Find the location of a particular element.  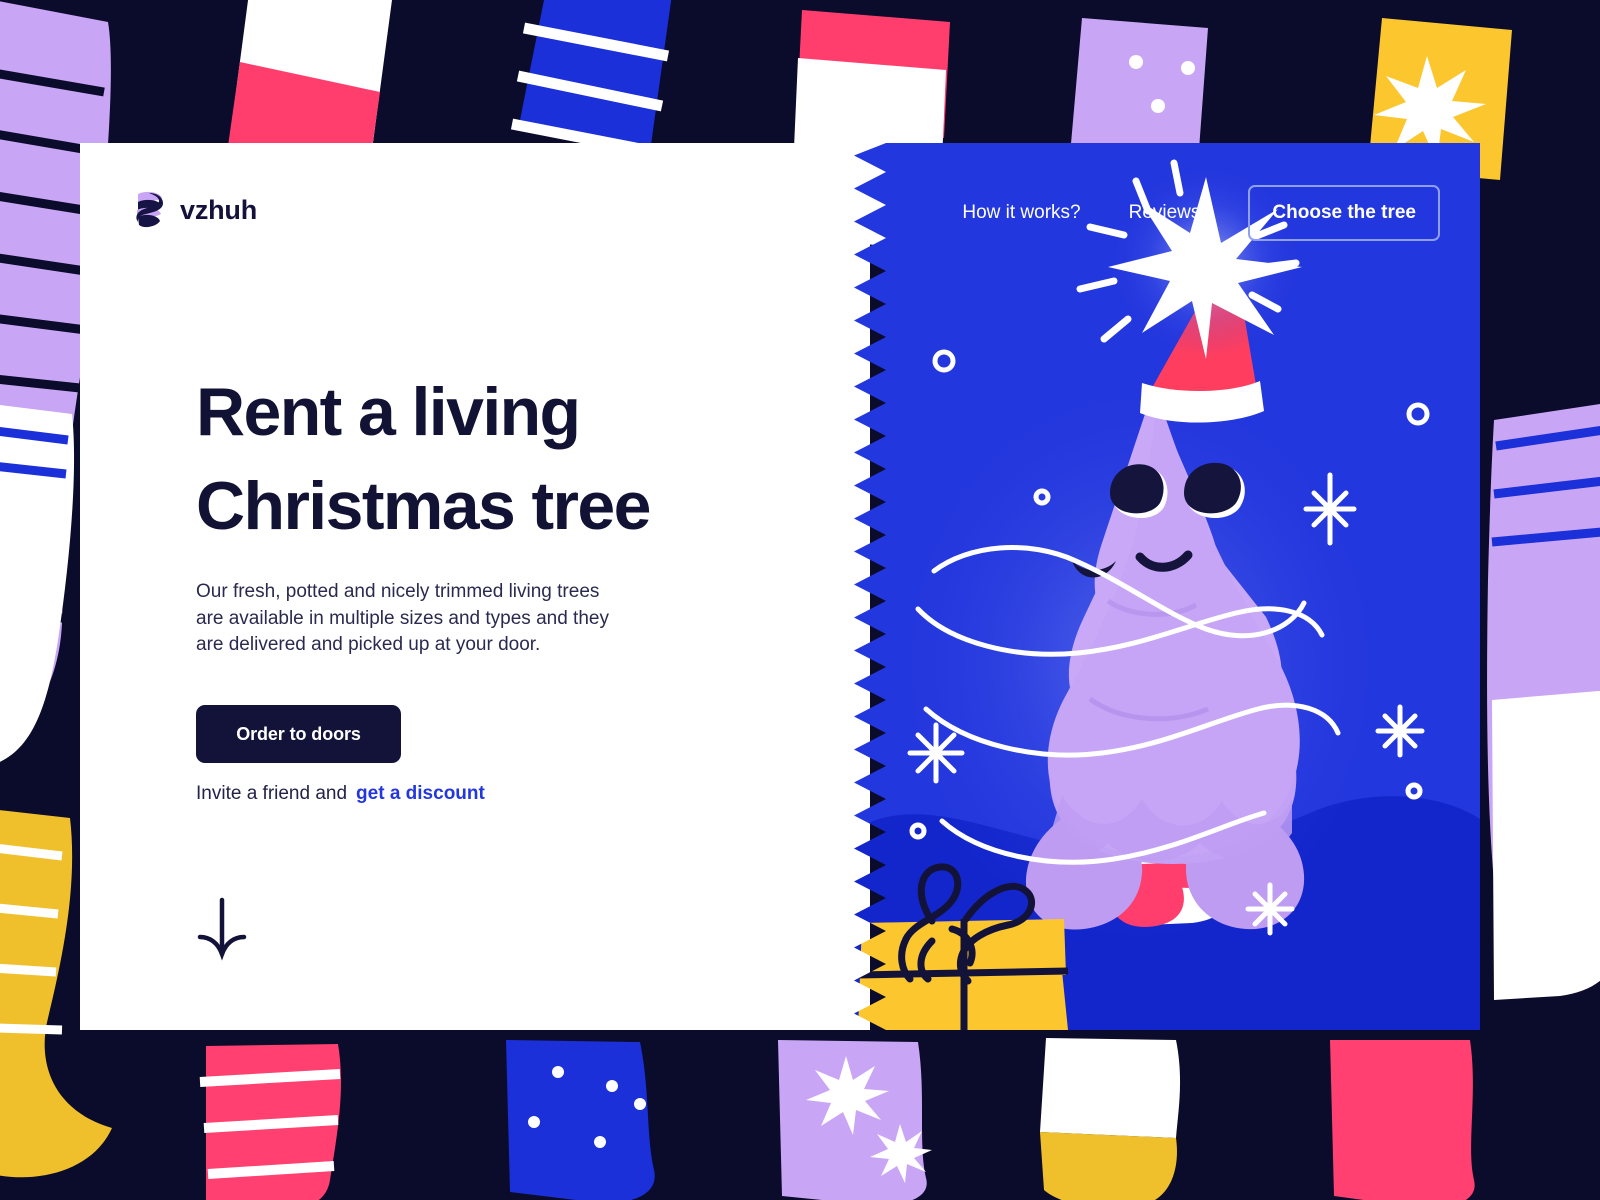

sock-blue-dotted-bottom is located at coordinates (580, 1120).